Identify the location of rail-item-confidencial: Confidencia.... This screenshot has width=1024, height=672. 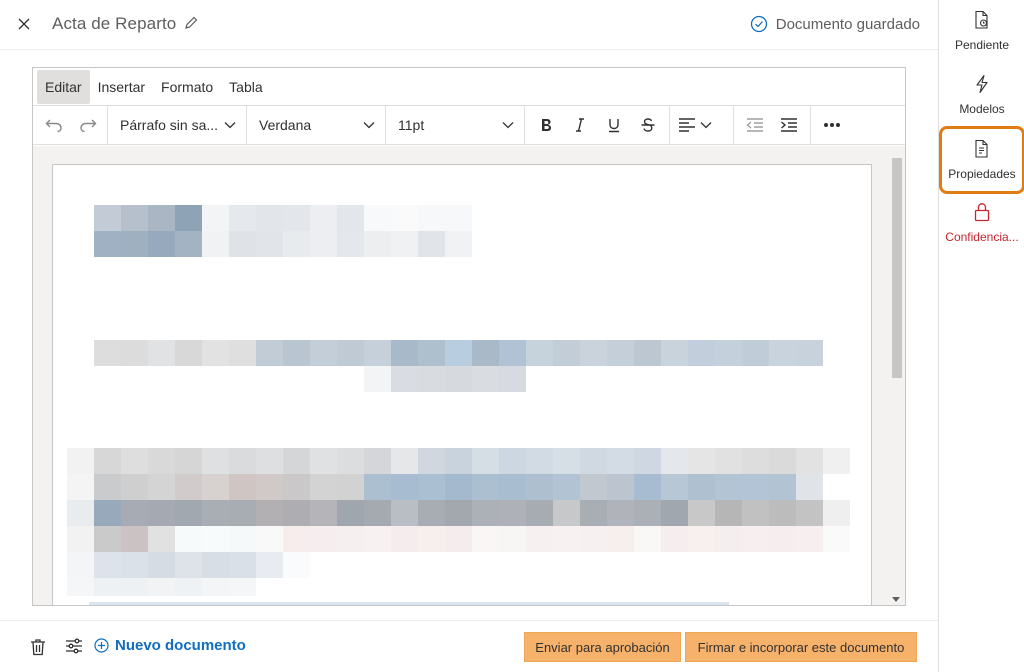
(981, 222).